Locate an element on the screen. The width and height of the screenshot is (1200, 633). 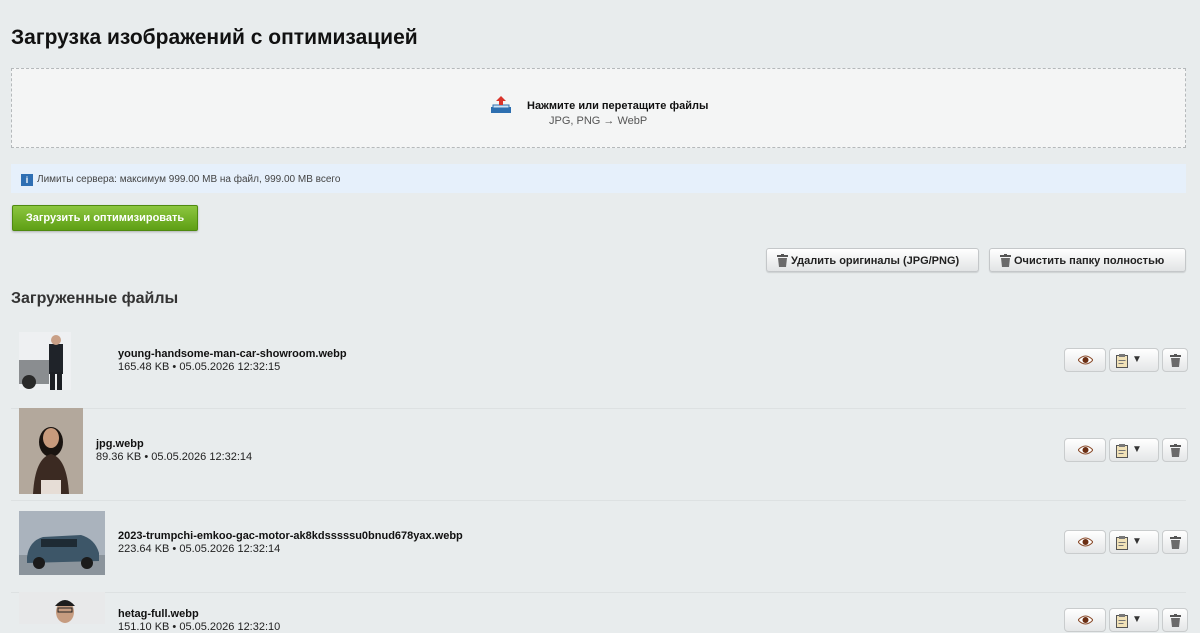
file-meta: 165.48 KB • 05.05.2026 12:32:15 is located at coordinates (199, 367).